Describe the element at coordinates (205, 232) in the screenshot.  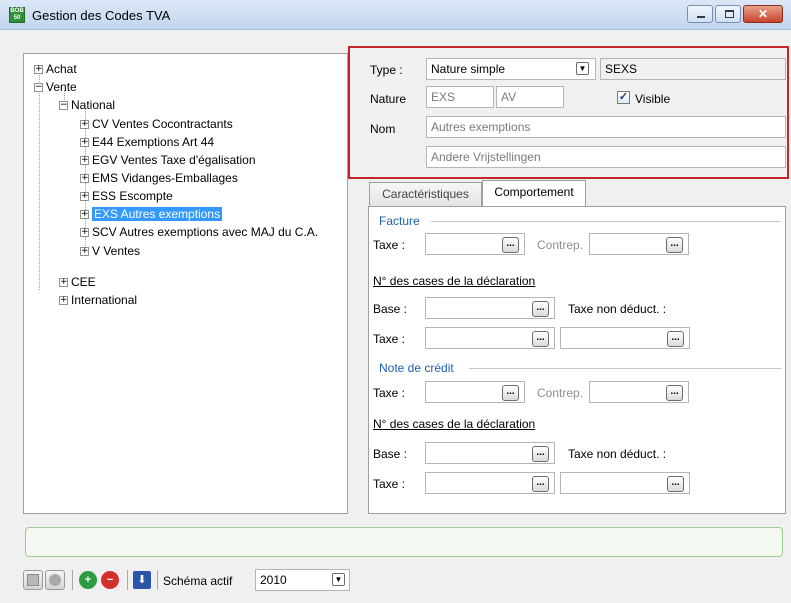
I see `tree-item-label: SCV Autres exemptions avec MAJ du C.A.` at that location.